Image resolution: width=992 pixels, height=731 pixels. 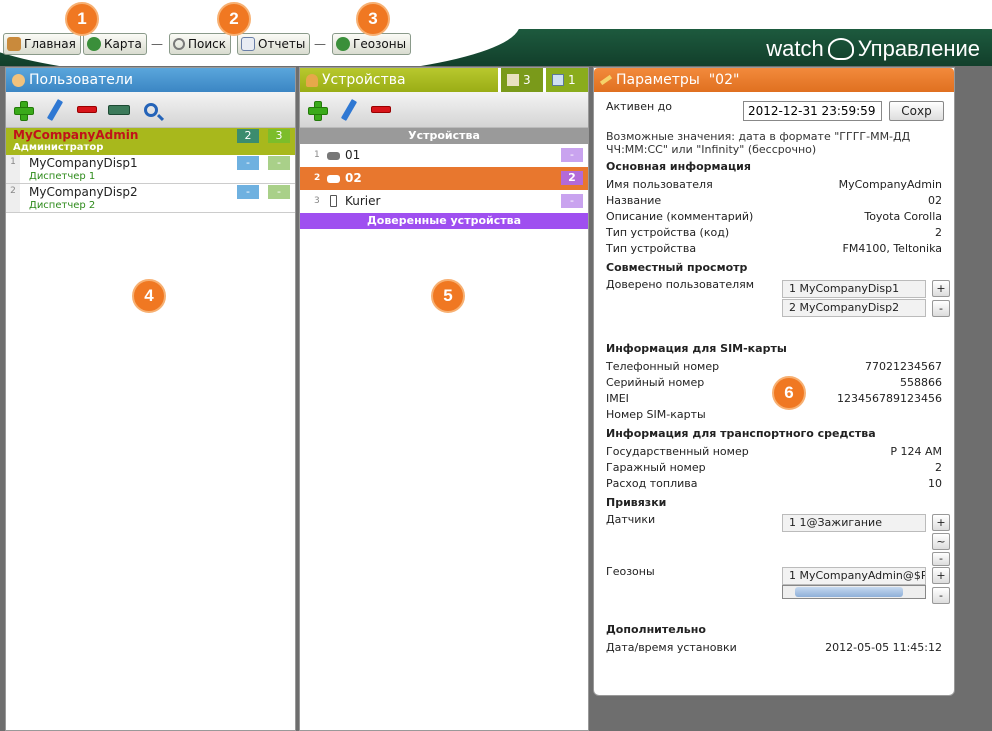 What do you see at coordinates (444, 155) in the screenshot?
I see `device-row: 1 01 -` at bounding box center [444, 155].